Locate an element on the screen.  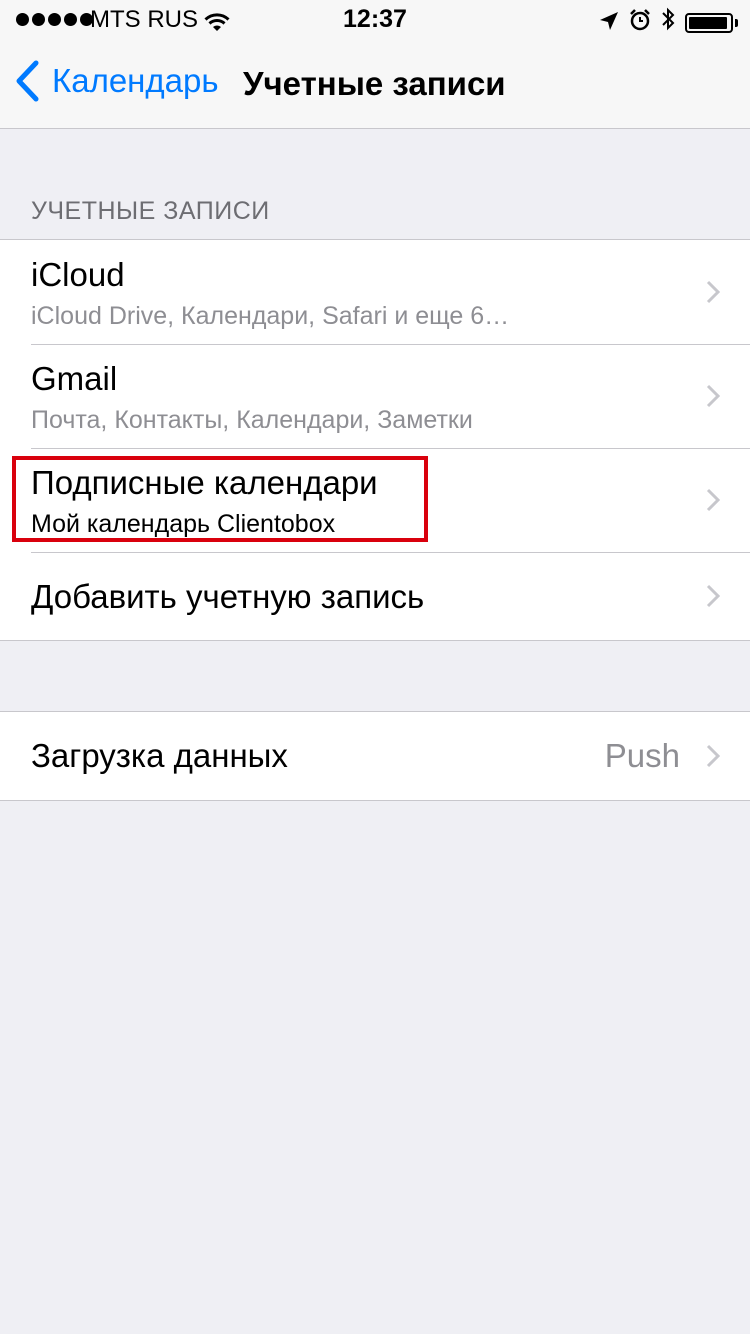
page-title: Учетные записи is located at coordinates (374, 83).